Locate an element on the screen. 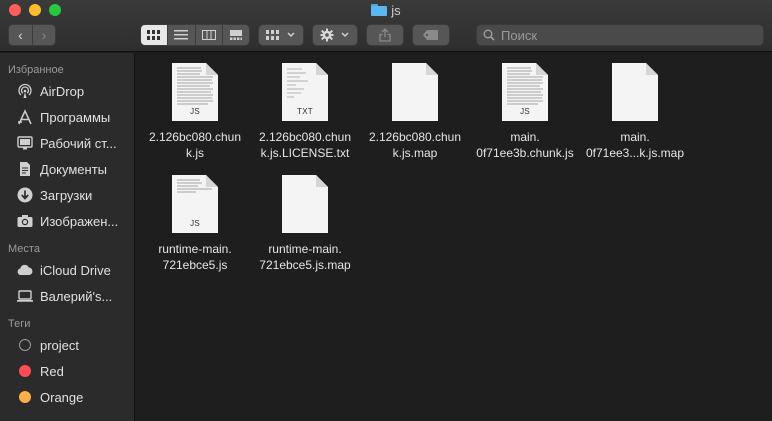 The height and width of the screenshot is (421, 772). sidebar-item-airdrop: AirDrop is located at coordinates (67, 91).